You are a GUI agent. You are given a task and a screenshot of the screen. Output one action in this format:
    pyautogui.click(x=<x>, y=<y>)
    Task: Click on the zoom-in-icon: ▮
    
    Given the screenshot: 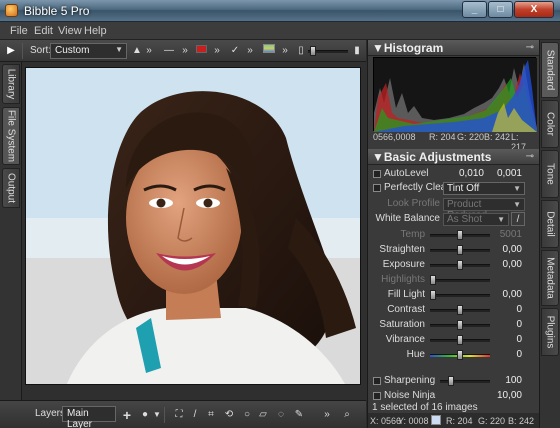 What is the action you would take?
    pyautogui.click(x=357, y=51)
    